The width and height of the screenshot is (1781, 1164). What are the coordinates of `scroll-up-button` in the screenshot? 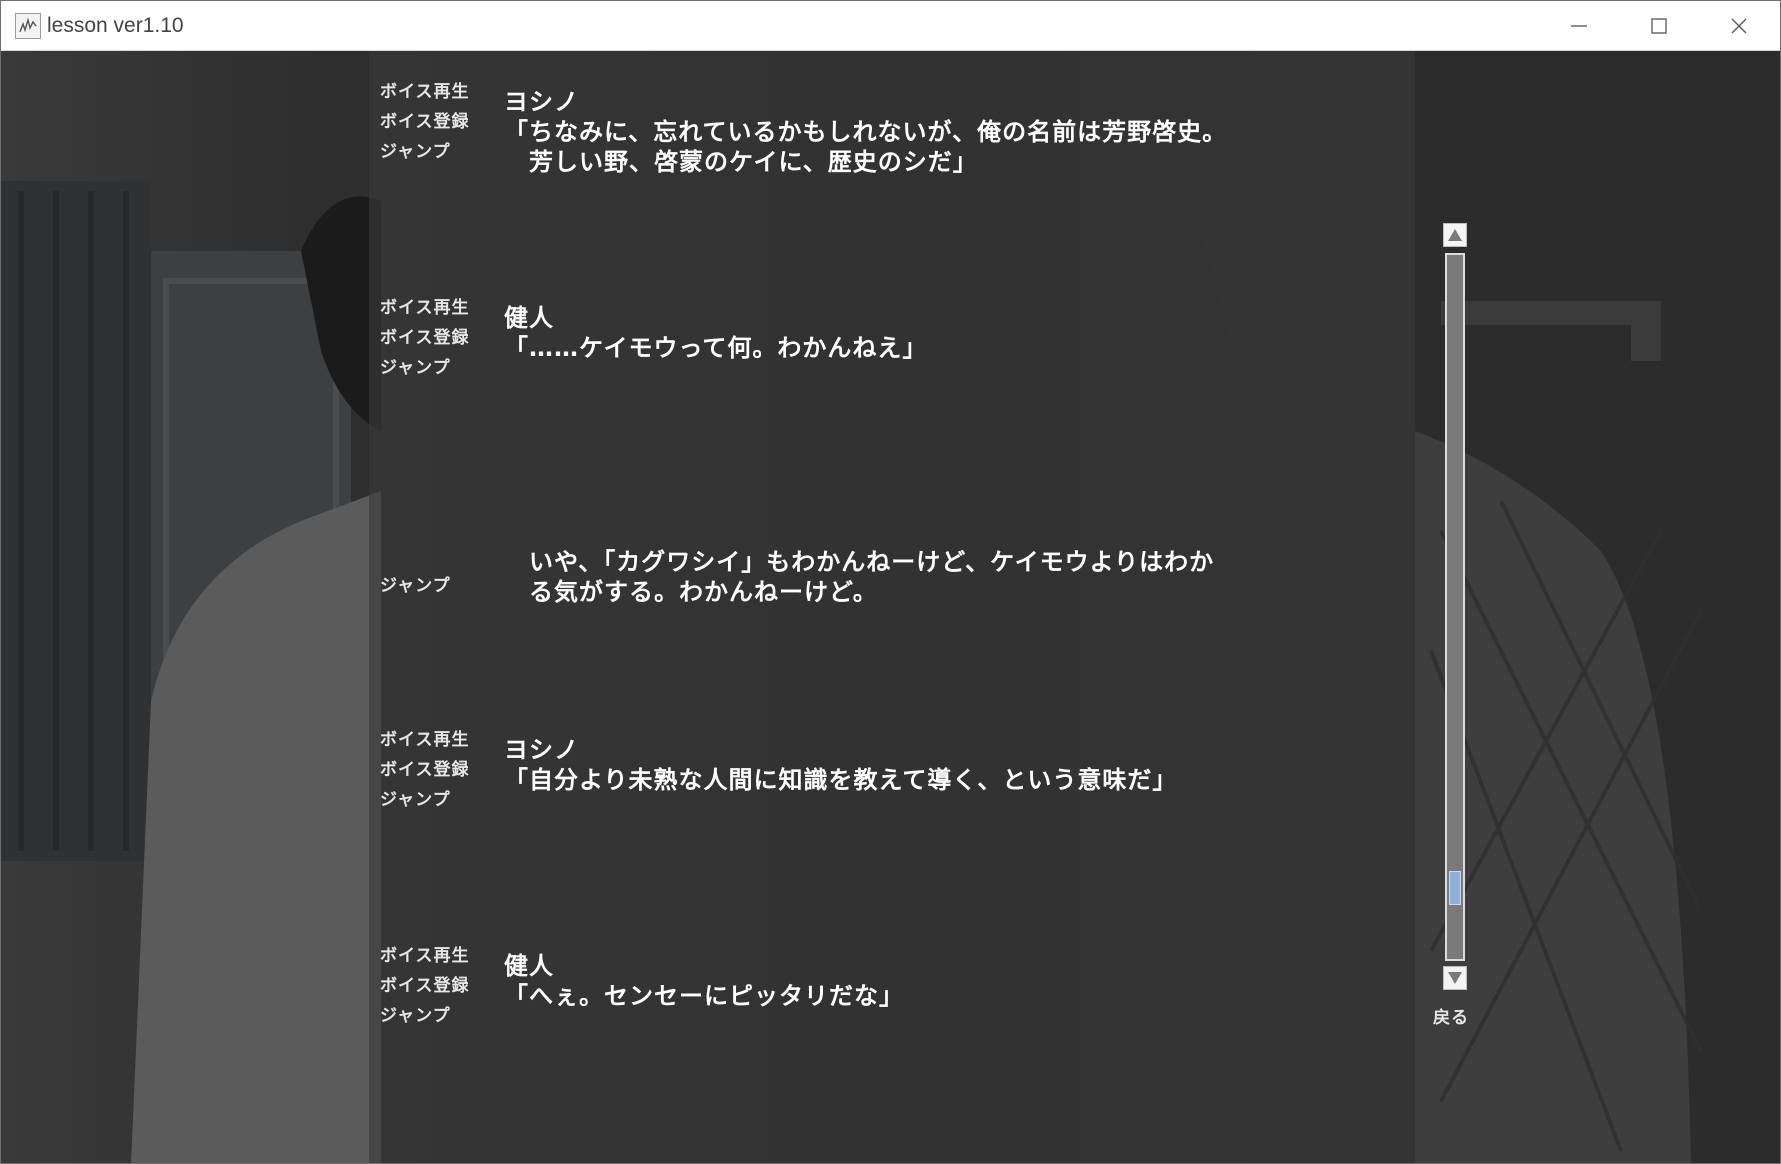 It's located at (1455, 235).